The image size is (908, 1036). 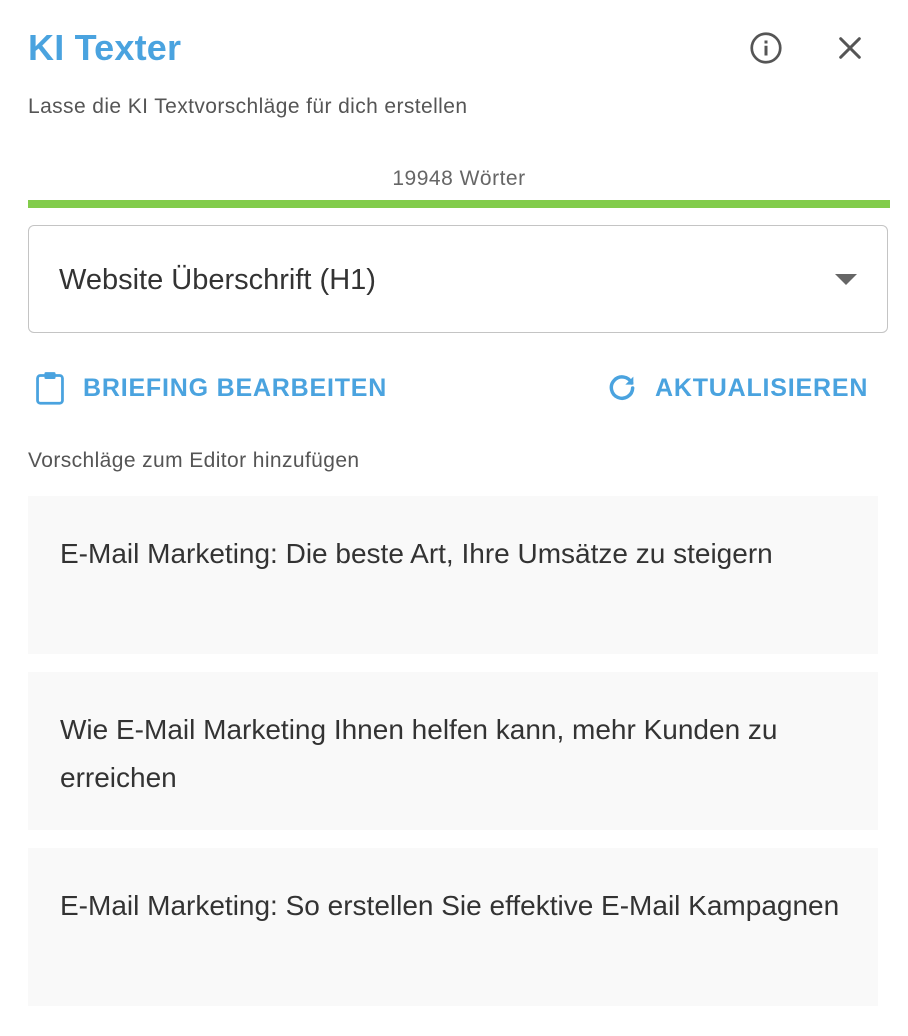 I want to click on suggestions-section-label: Vorschläge zum Editor hinzufügen, so click(x=194, y=460).